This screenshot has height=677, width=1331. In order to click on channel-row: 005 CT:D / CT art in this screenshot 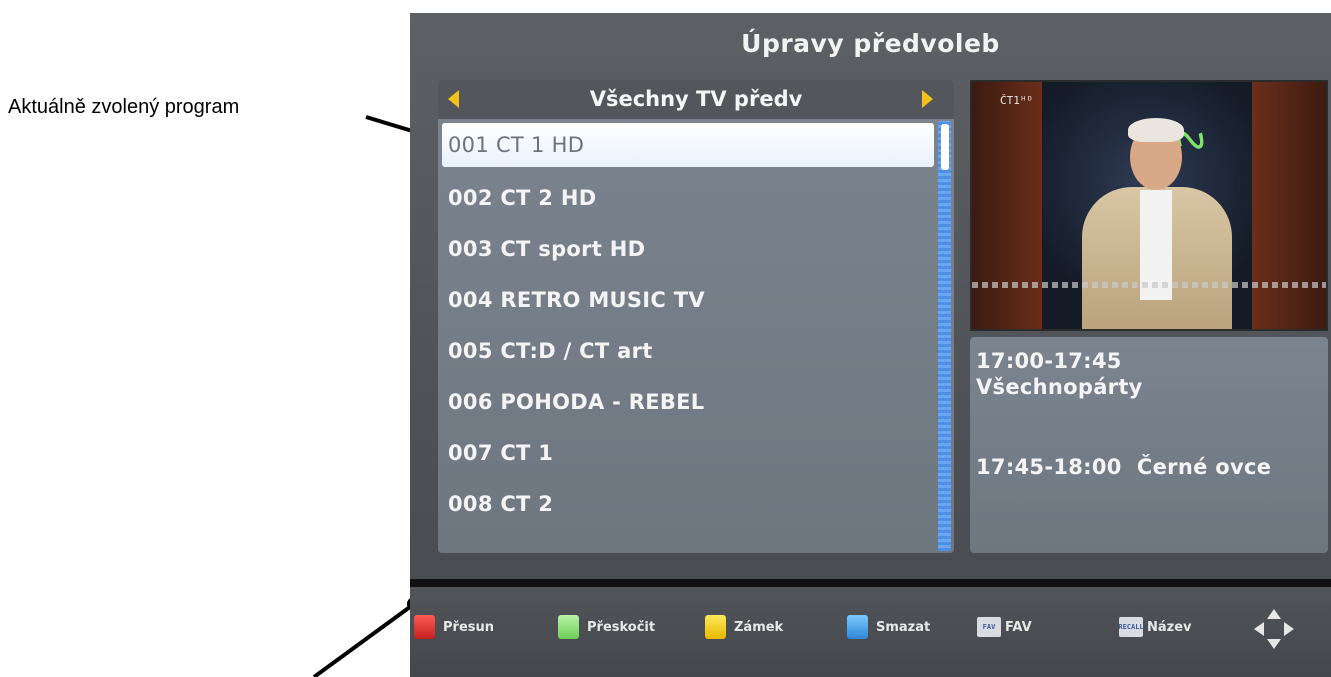, I will do `click(686, 352)`.